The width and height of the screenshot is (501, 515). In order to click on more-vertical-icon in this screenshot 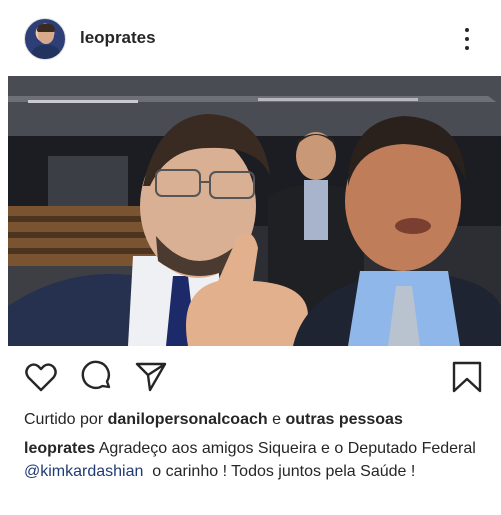, I will do `click(467, 39)`.